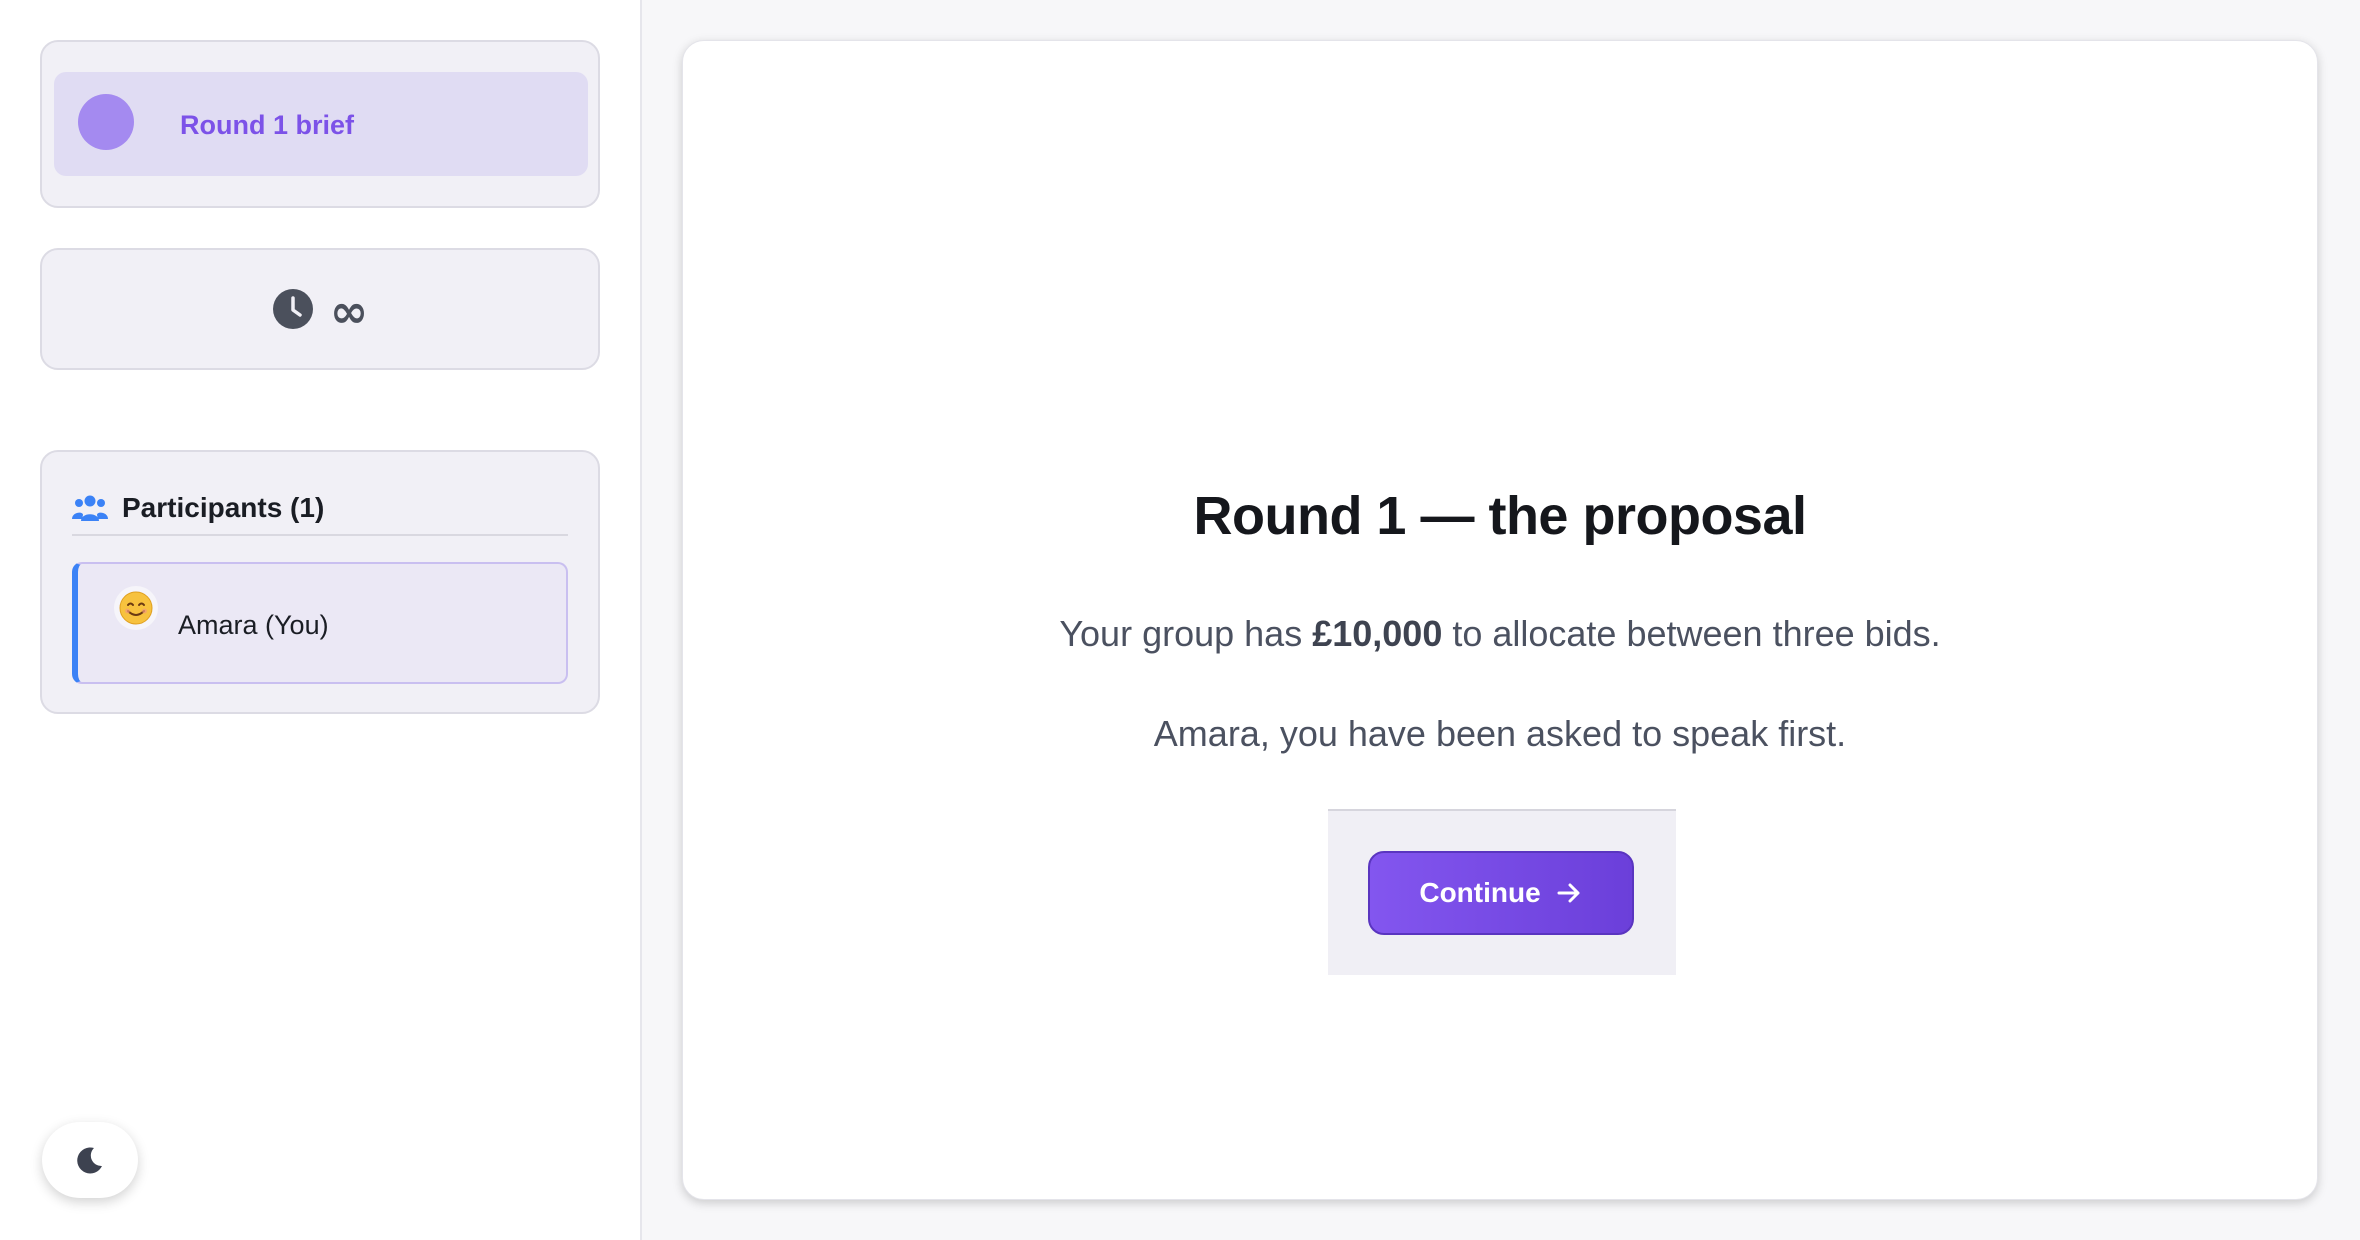  What do you see at coordinates (90, 508) in the screenshot?
I see `users-icon` at bounding box center [90, 508].